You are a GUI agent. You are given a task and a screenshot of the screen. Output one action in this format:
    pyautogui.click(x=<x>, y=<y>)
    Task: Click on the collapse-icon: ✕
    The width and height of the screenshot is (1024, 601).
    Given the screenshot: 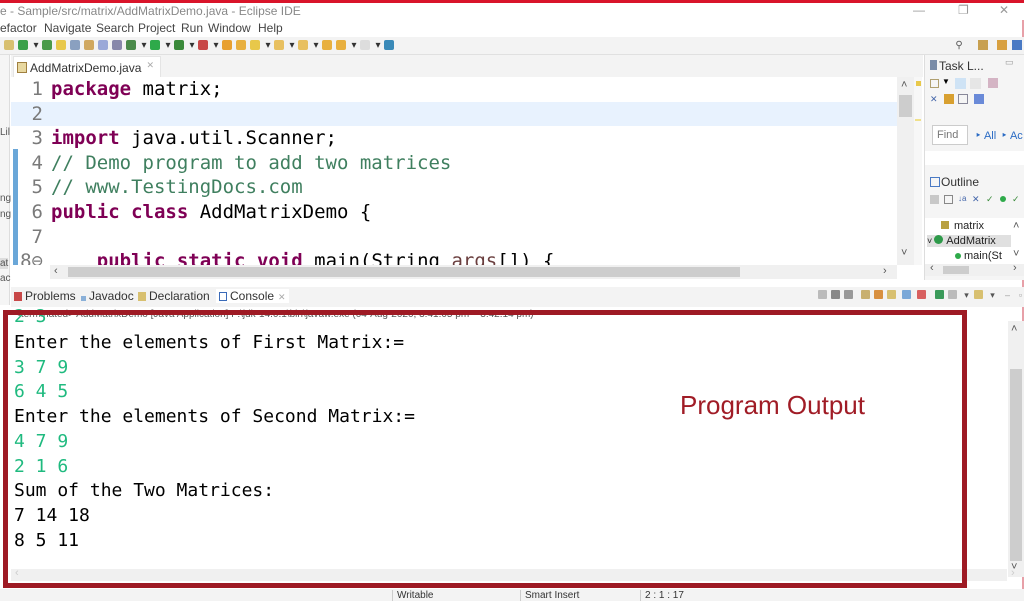 What is the action you would take?
    pyautogui.click(x=934, y=99)
    